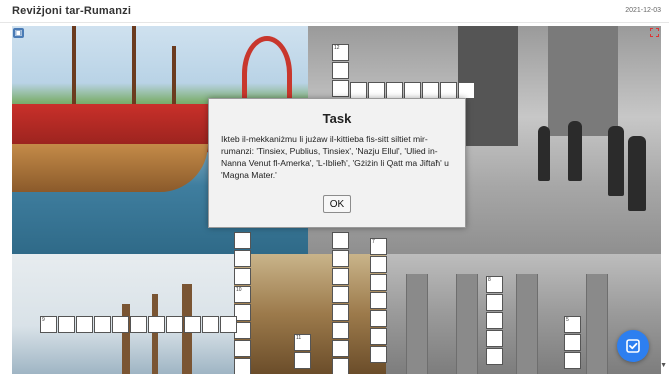 This screenshot has height=374, width=669. I want to click on image-icon: ▣, so click(18, 33).